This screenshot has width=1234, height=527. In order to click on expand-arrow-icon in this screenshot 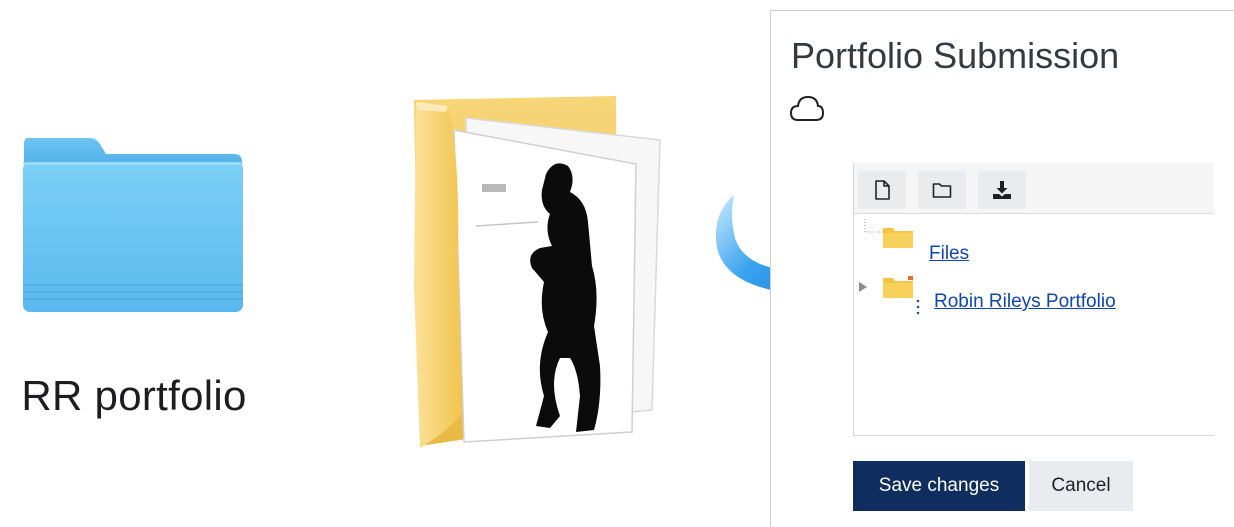, I will do `click(863, 287)`.